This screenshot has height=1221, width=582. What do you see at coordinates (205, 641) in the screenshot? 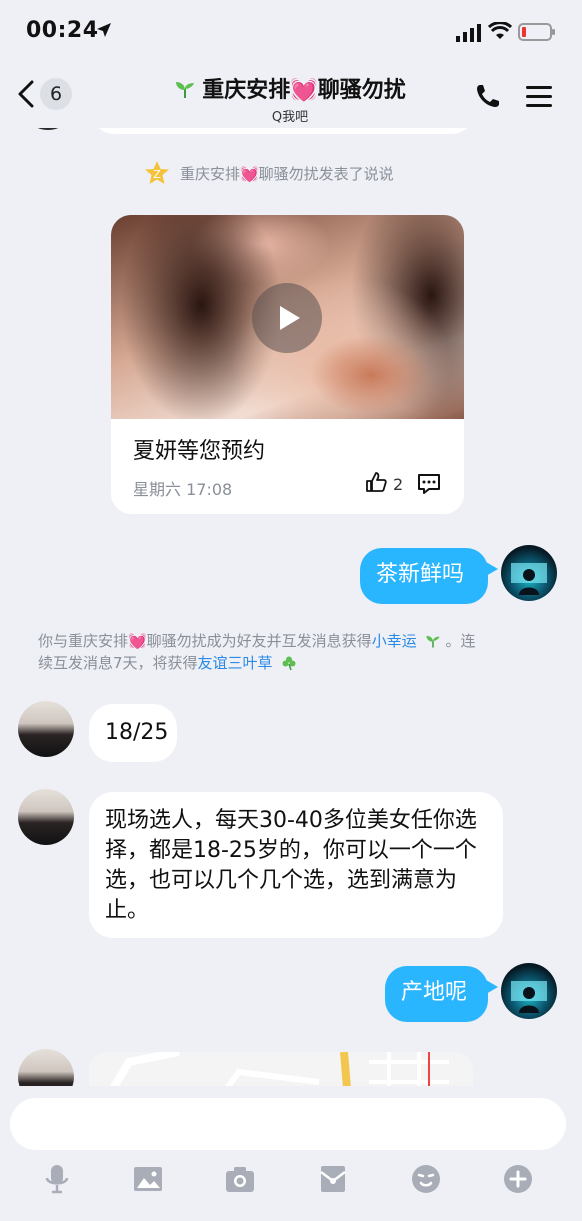
I see `friend-notice-text: 你与重庆安排💓聊骚勿扰成为好友并互发消息获得` at bounding box center [205, 641].